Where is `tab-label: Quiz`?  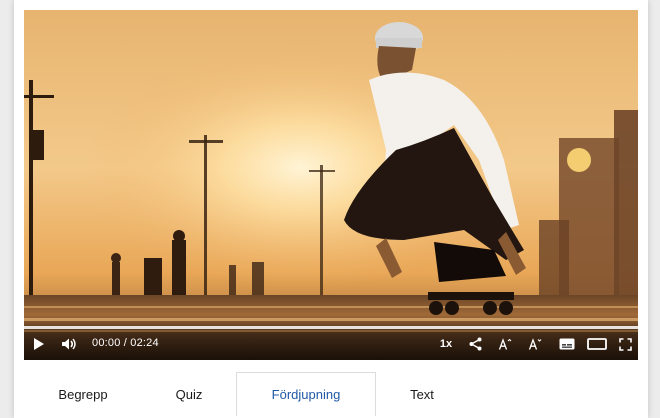 tab-label: Quiz is located at coordinates (189, 394).